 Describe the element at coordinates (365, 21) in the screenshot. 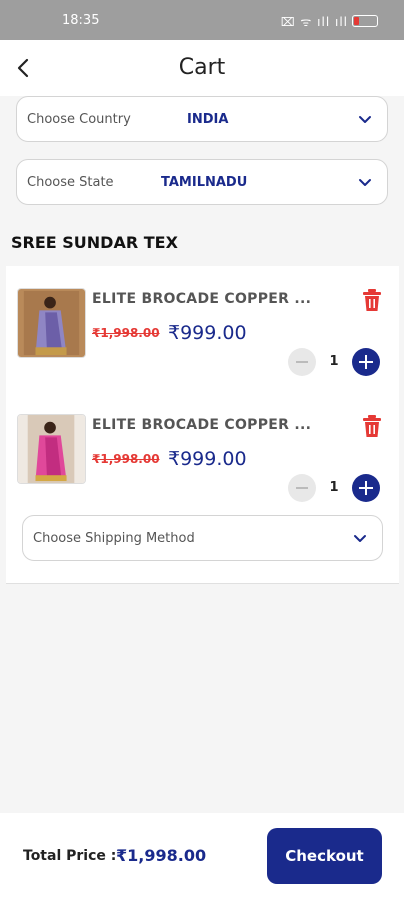

I see `battery-icon` at that location.